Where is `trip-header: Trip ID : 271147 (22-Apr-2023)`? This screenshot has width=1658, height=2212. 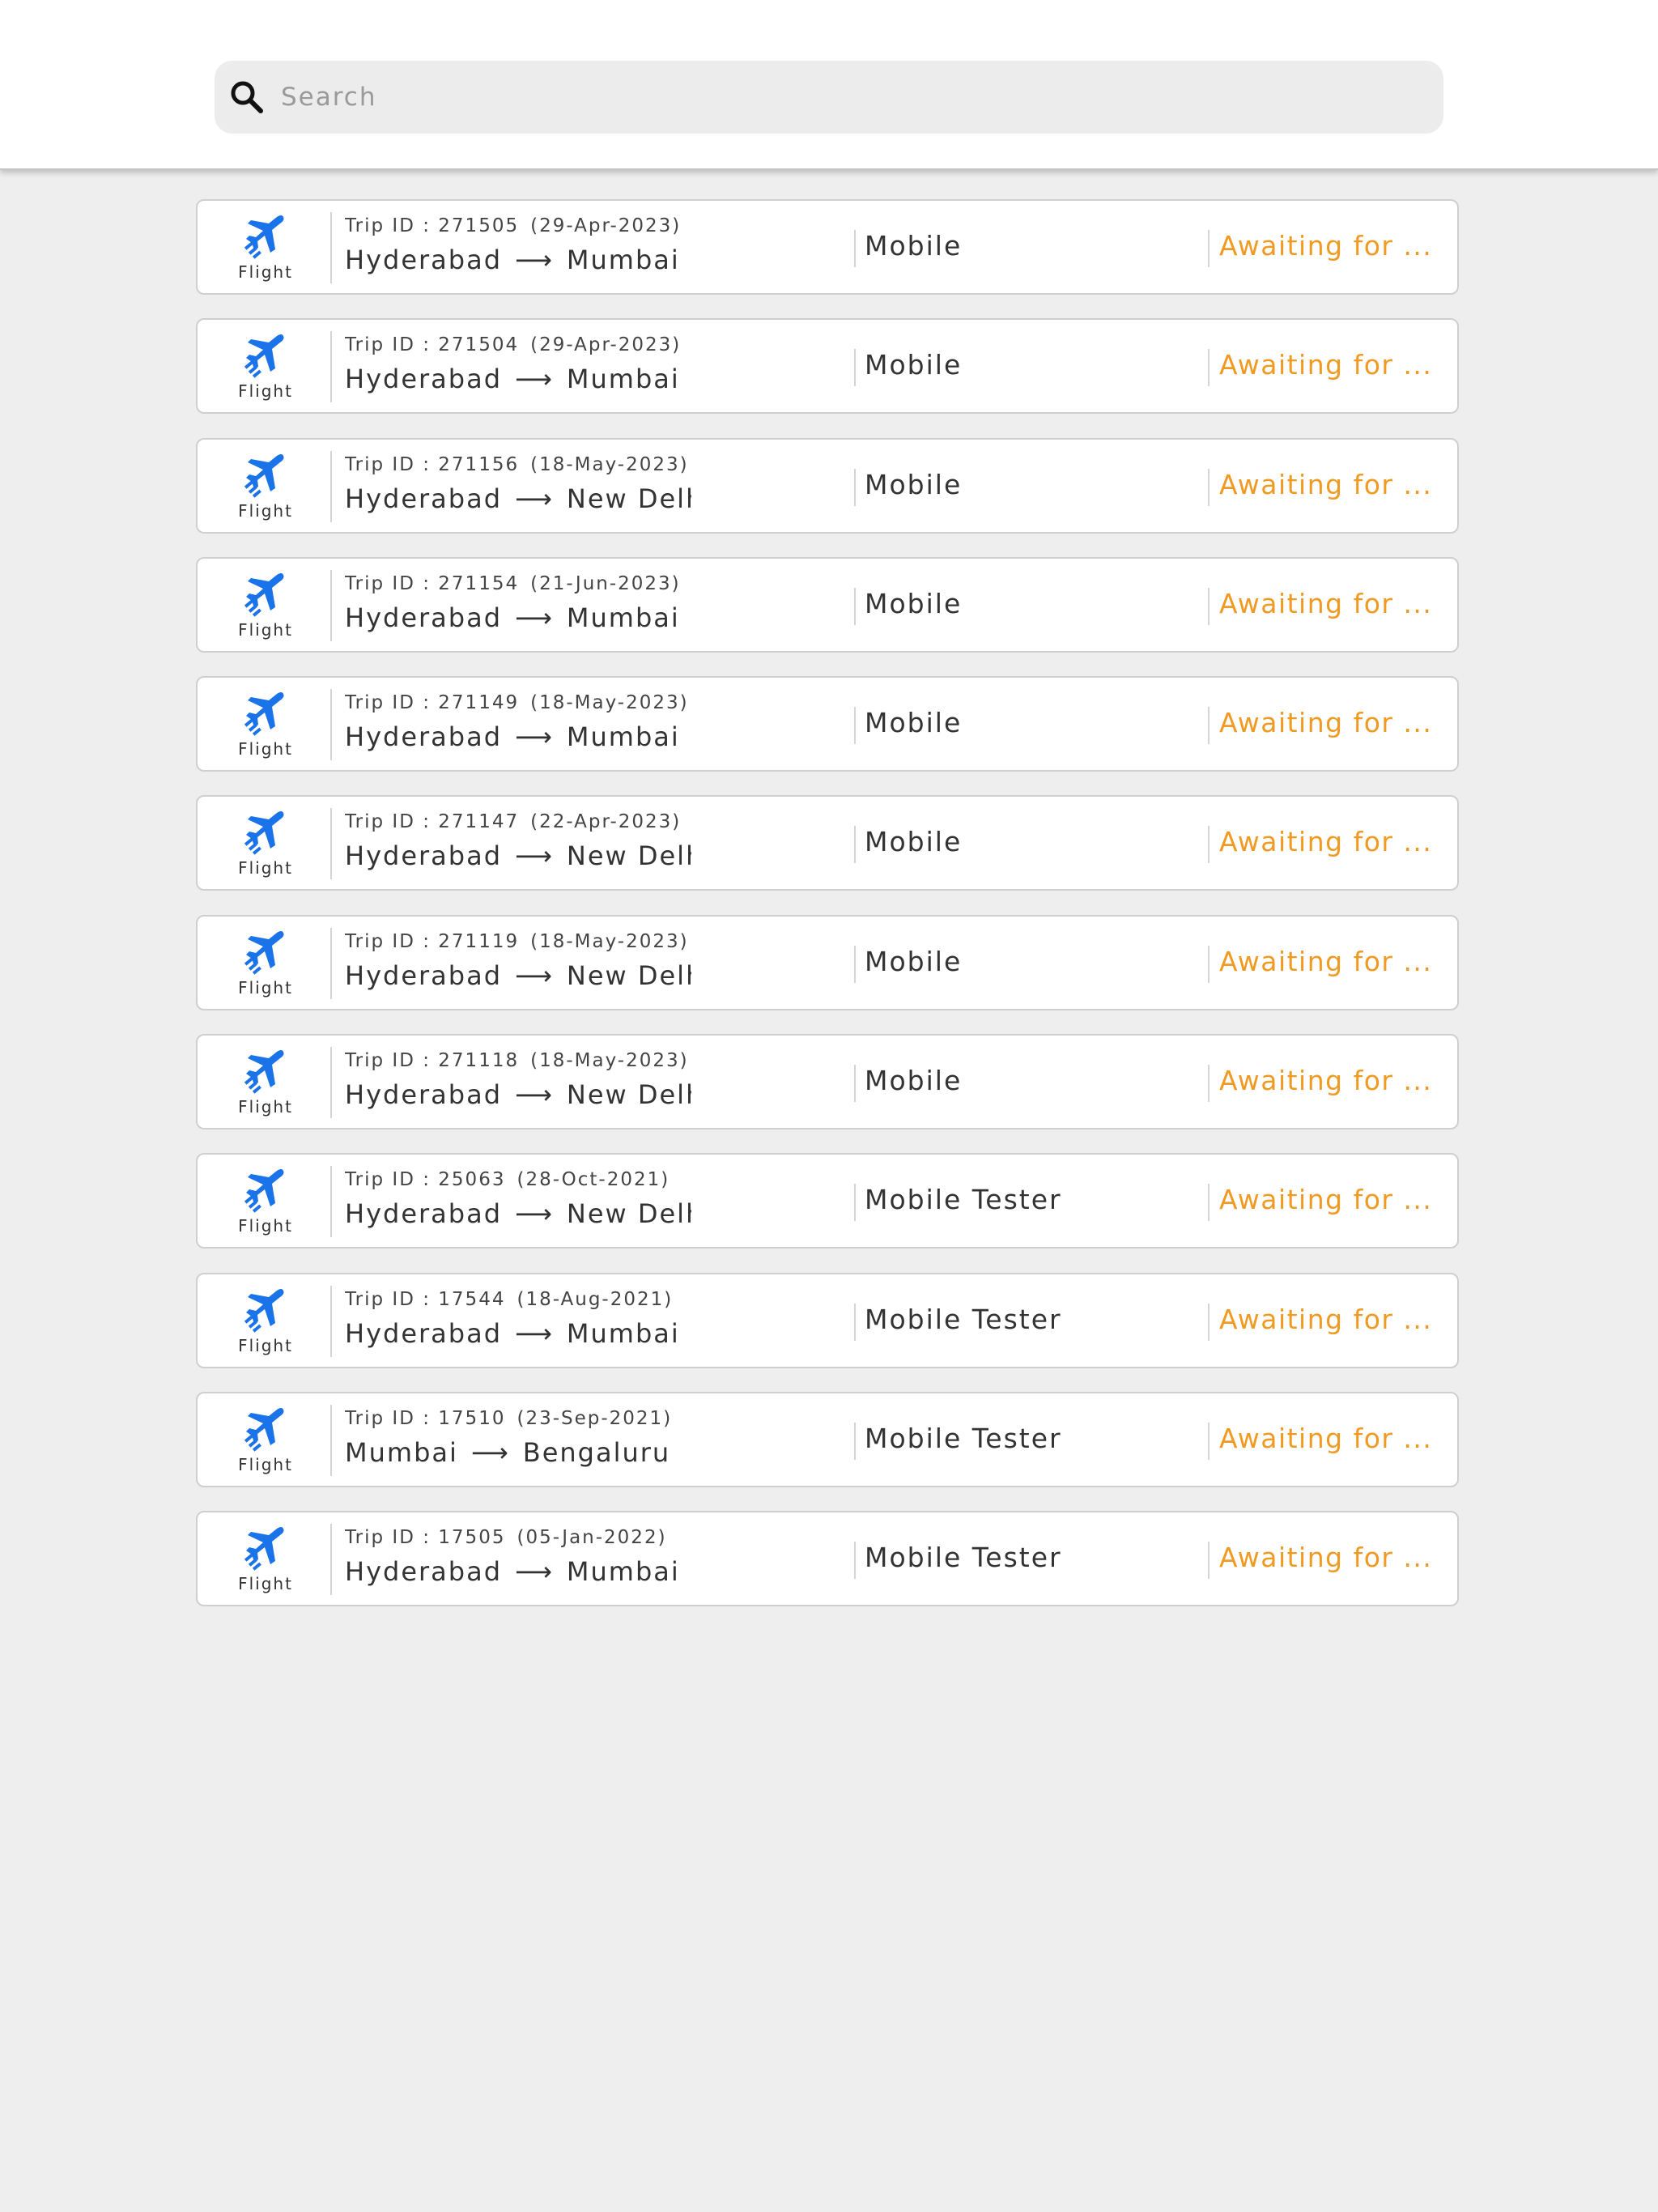 trip-header: Trip ID : 271147 (22-Apr-2023) is located at coordinates (518, 822).